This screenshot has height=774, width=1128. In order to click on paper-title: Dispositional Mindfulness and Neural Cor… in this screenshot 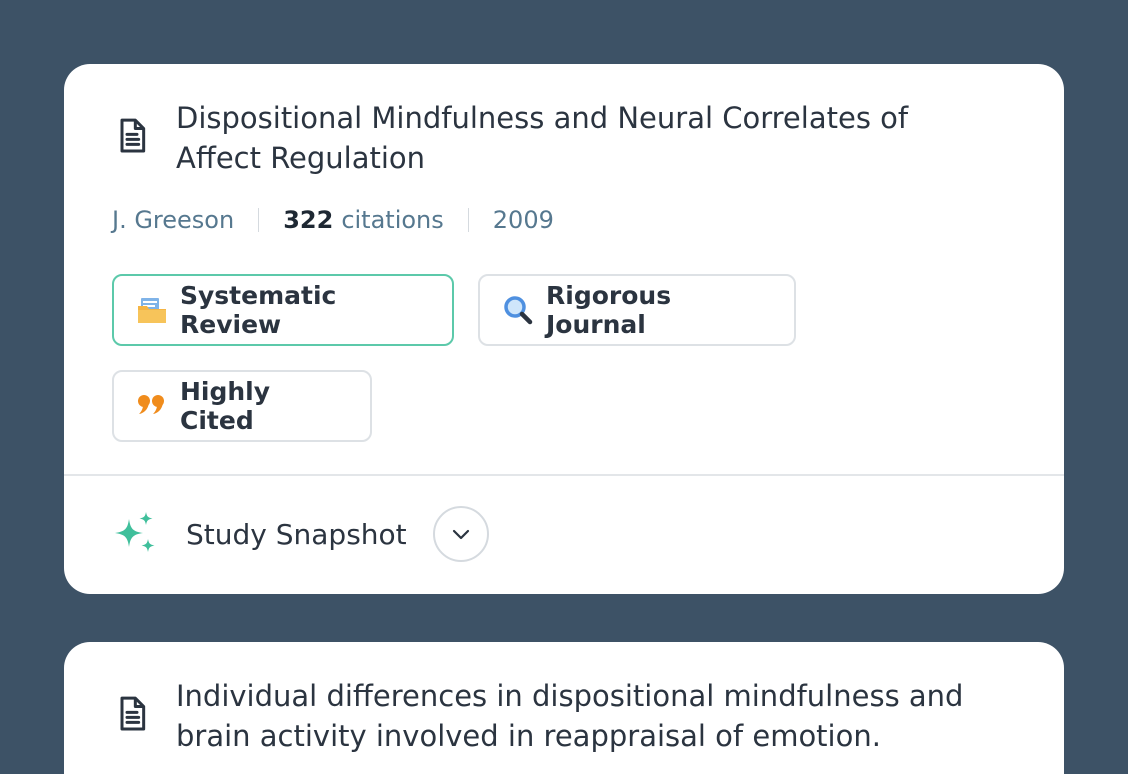, I will do `click(576, 138)`.